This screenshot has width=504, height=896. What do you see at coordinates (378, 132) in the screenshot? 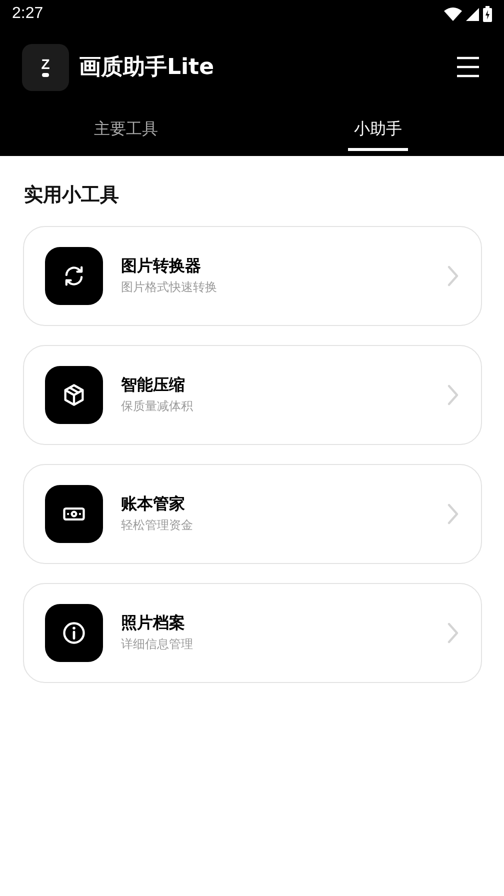
I see `tab: 小助手` at bounding box center [378, 132].